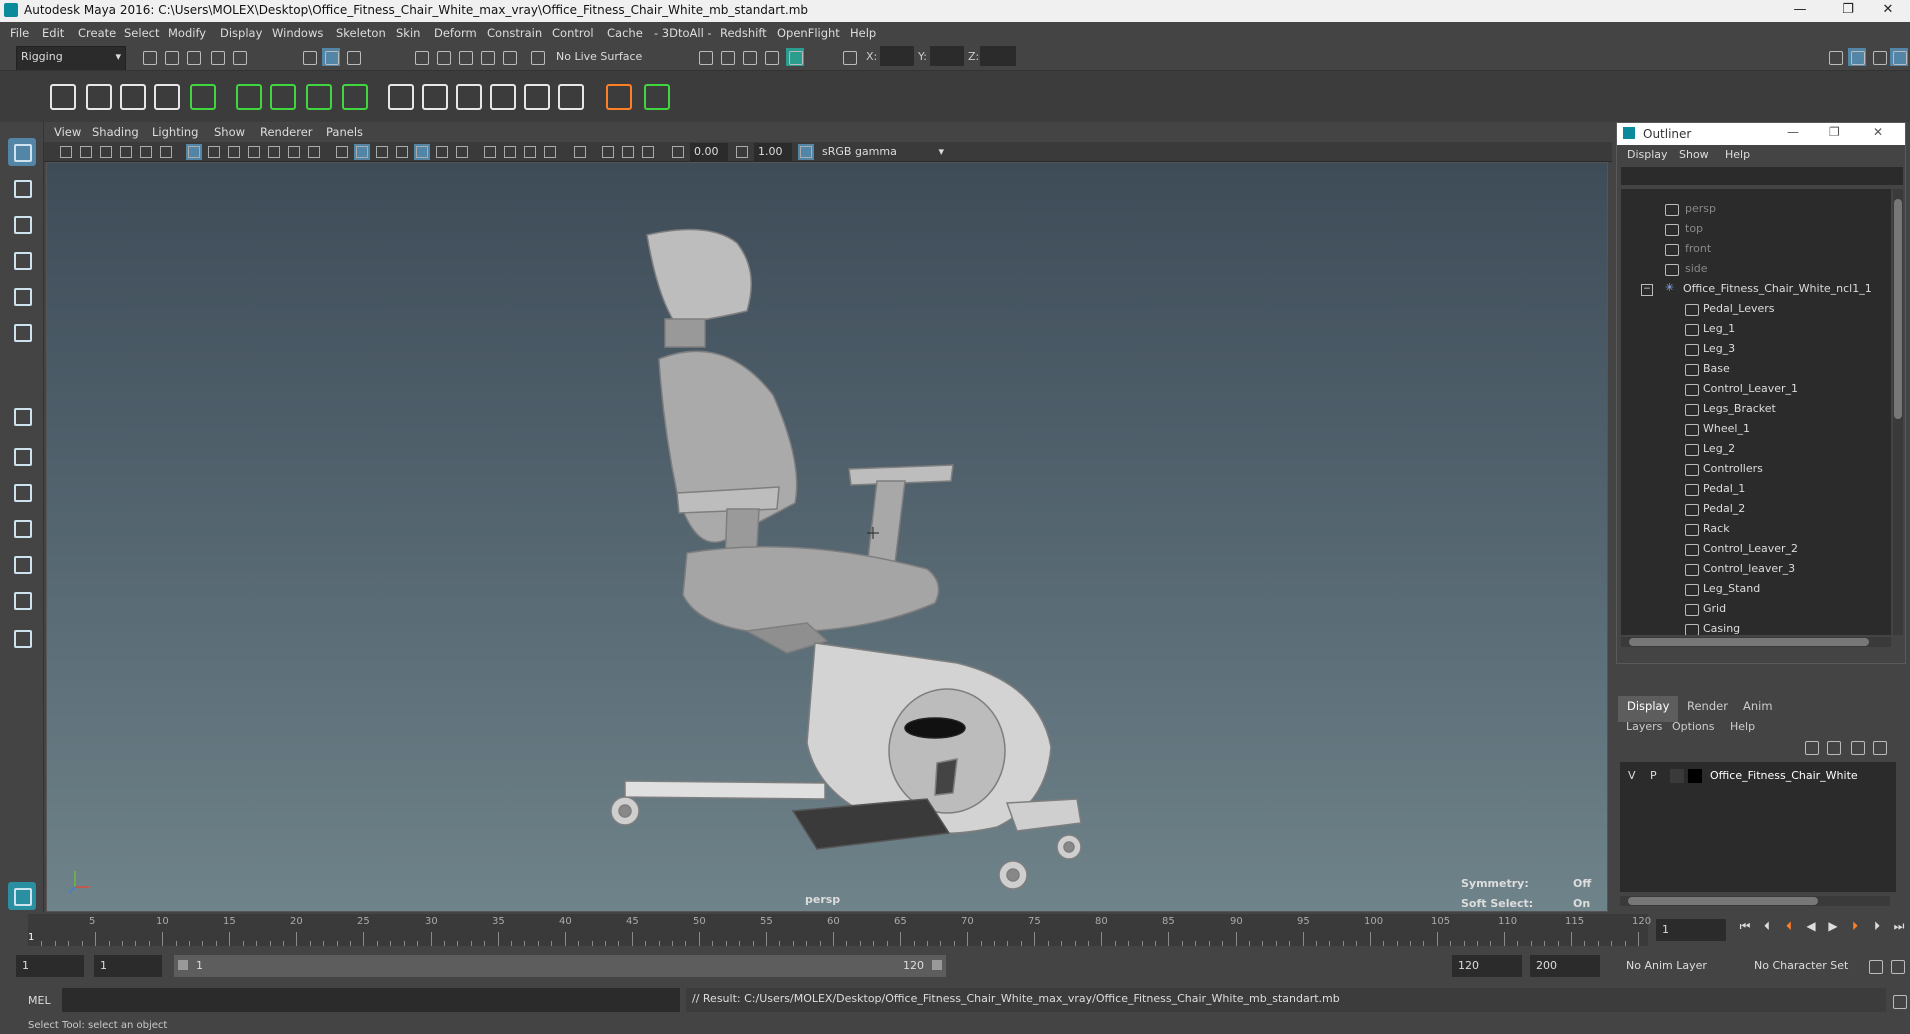  I want to click on menu-deform: Deform, so click(455, 33).